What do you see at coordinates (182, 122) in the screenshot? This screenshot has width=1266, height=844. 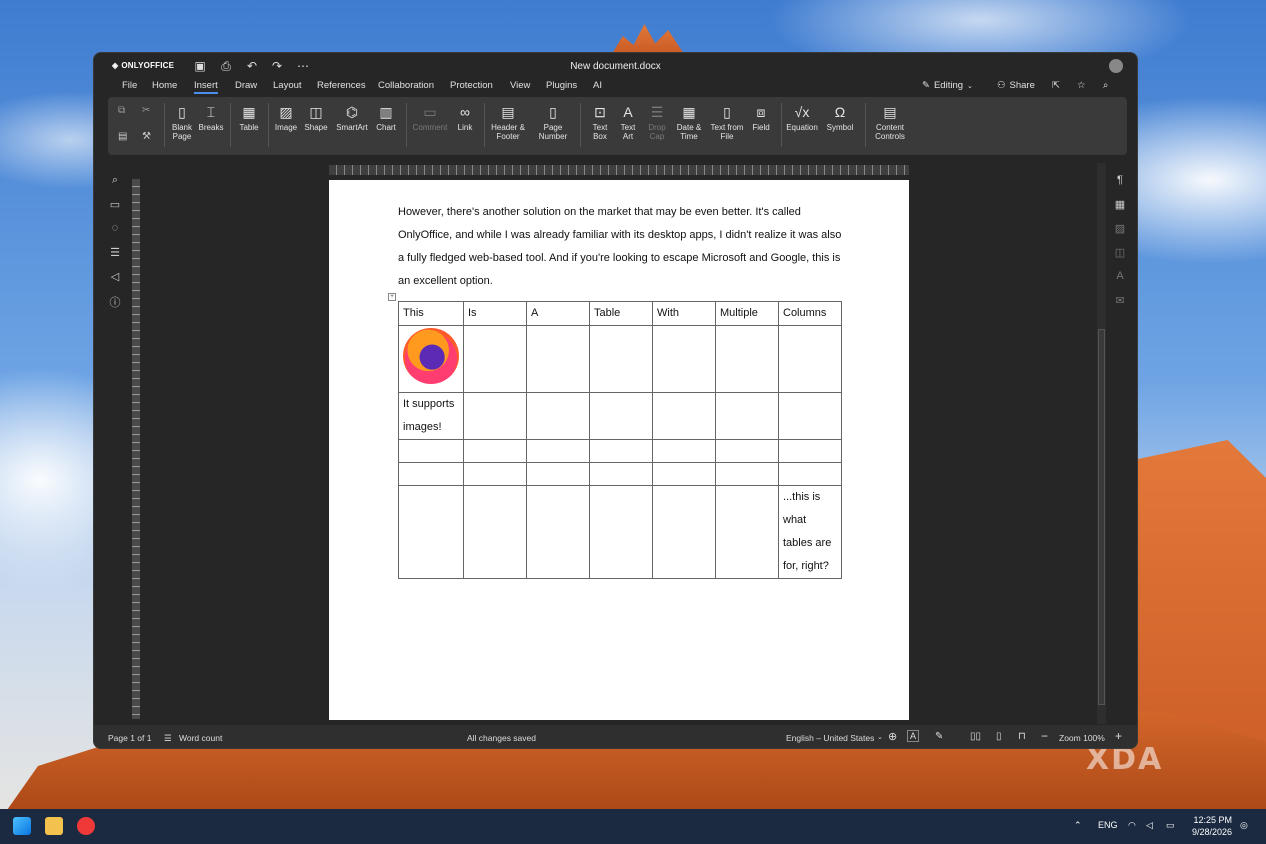 I see `blank-page-button: ▯ Blank Page` at bounding box center [182, 122].